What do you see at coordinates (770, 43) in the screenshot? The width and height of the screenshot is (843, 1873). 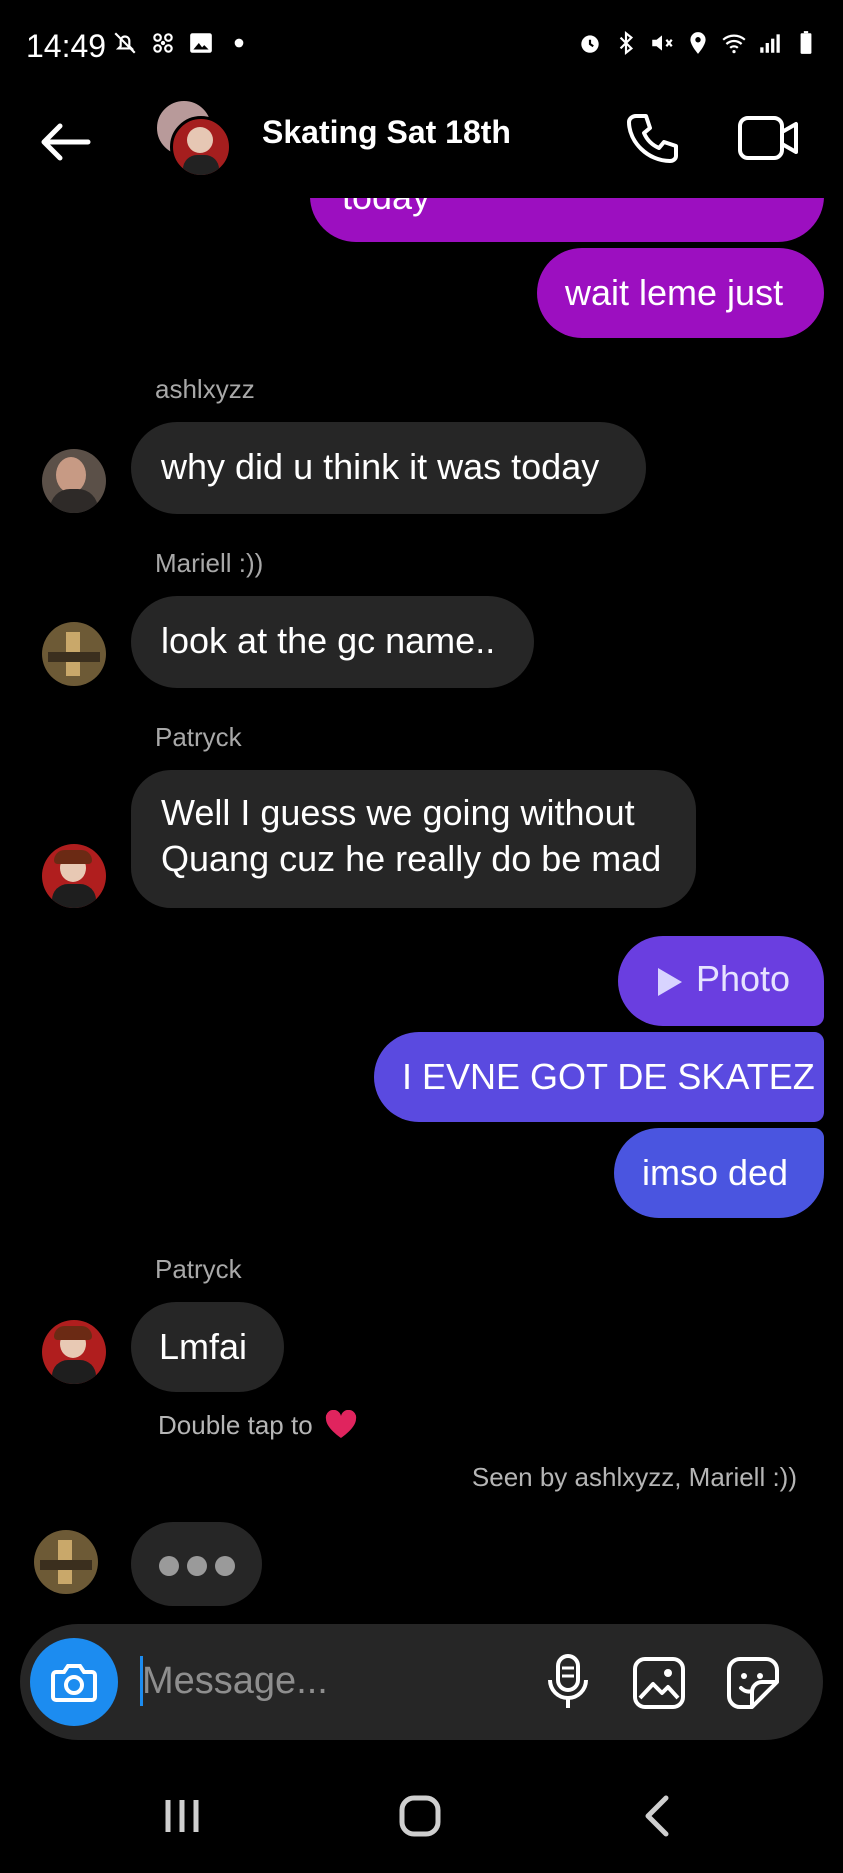 I see `signal-icon` at bounding box center [770, 43].